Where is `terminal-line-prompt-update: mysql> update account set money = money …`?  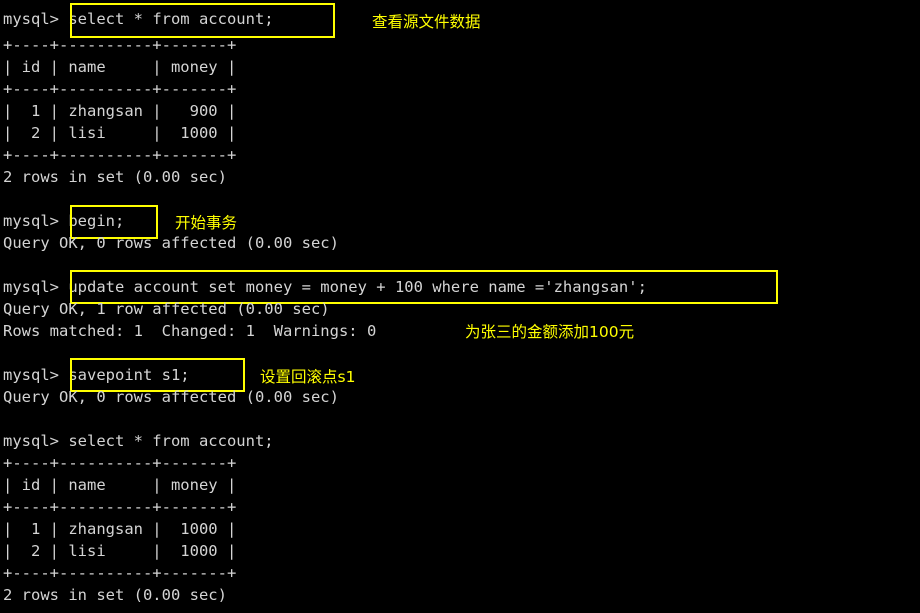 terminal-line-prompt-update: mysql> update account set money = money … is located at coordinates (325, 287).